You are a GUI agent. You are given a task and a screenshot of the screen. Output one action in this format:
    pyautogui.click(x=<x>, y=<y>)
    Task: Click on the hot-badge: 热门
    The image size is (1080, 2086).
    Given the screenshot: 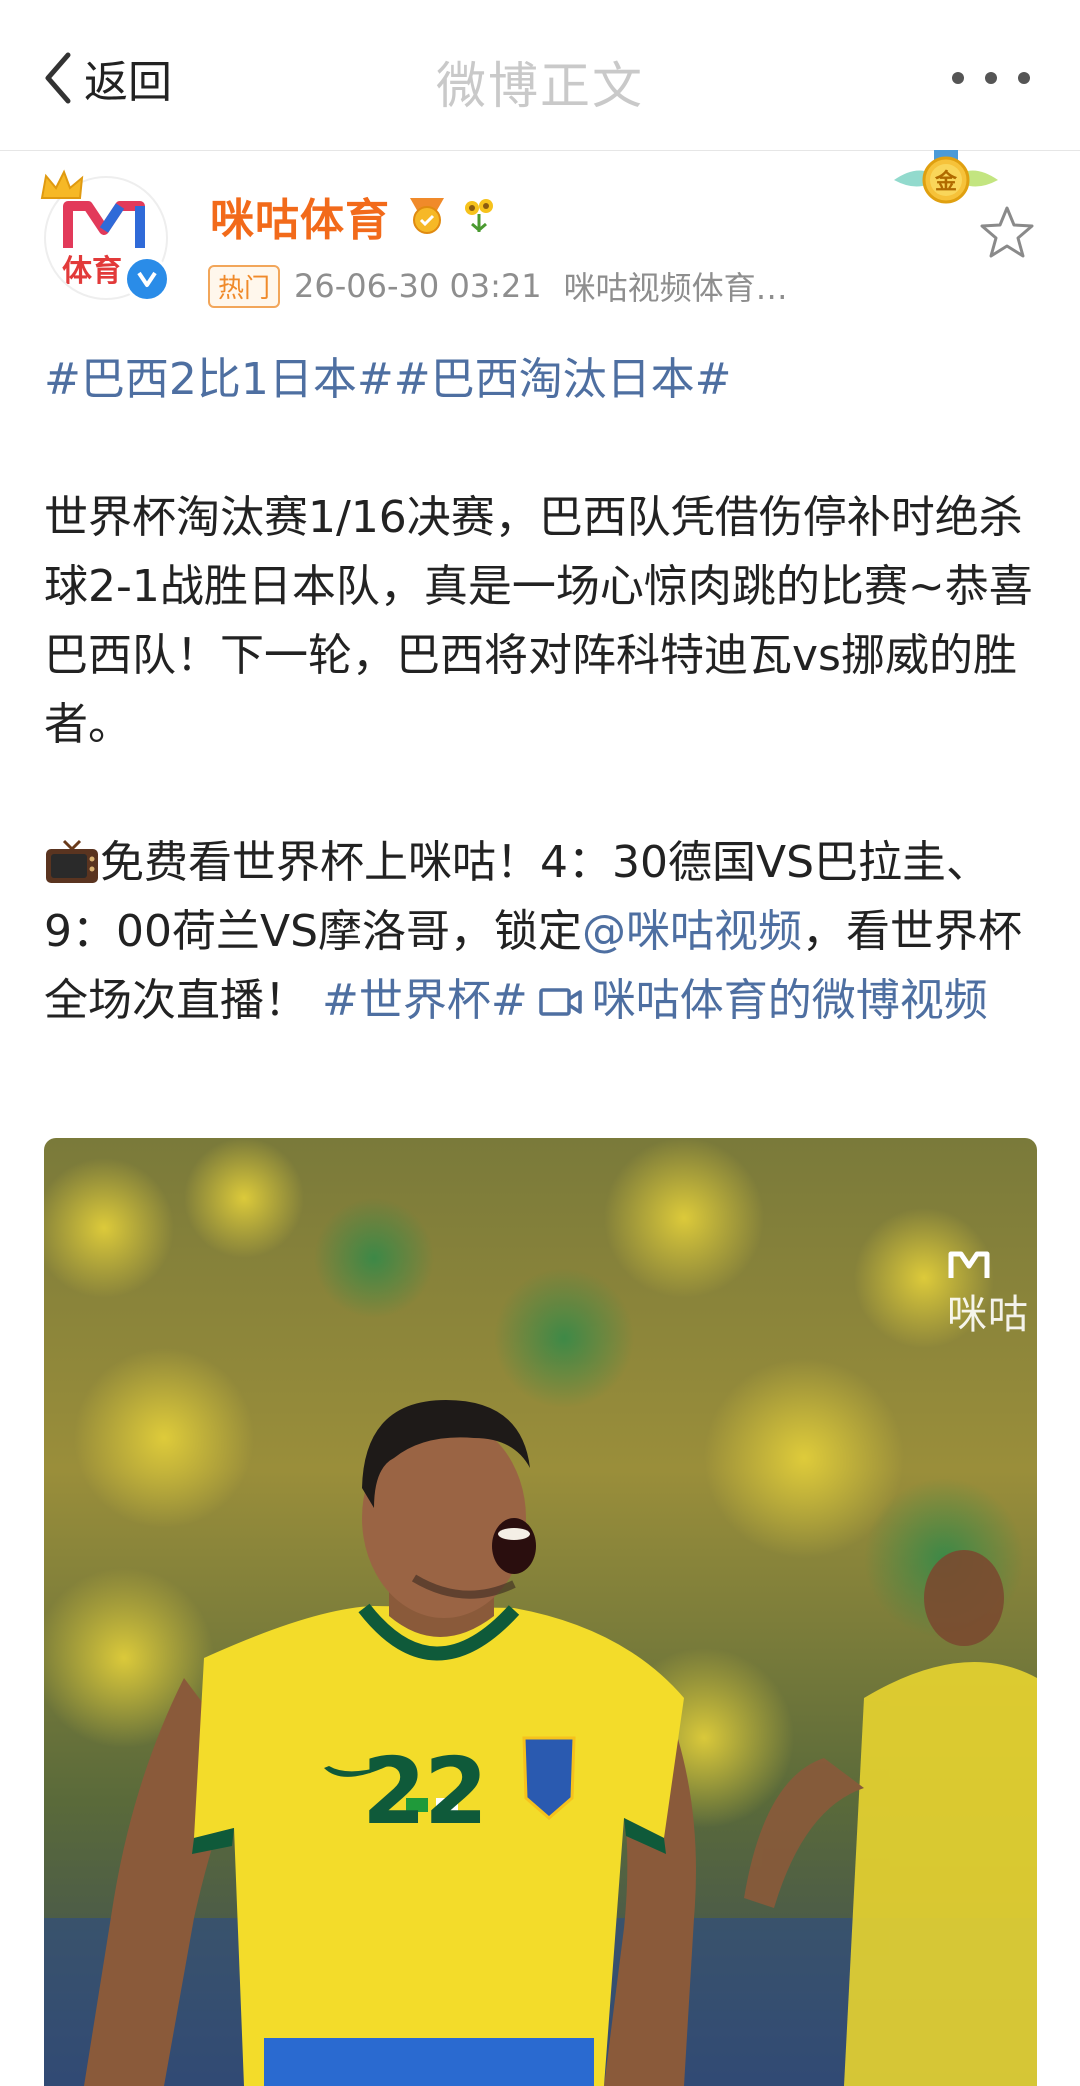 What is the action you would take?
    pyautogui.click(x=244, y=286)
    